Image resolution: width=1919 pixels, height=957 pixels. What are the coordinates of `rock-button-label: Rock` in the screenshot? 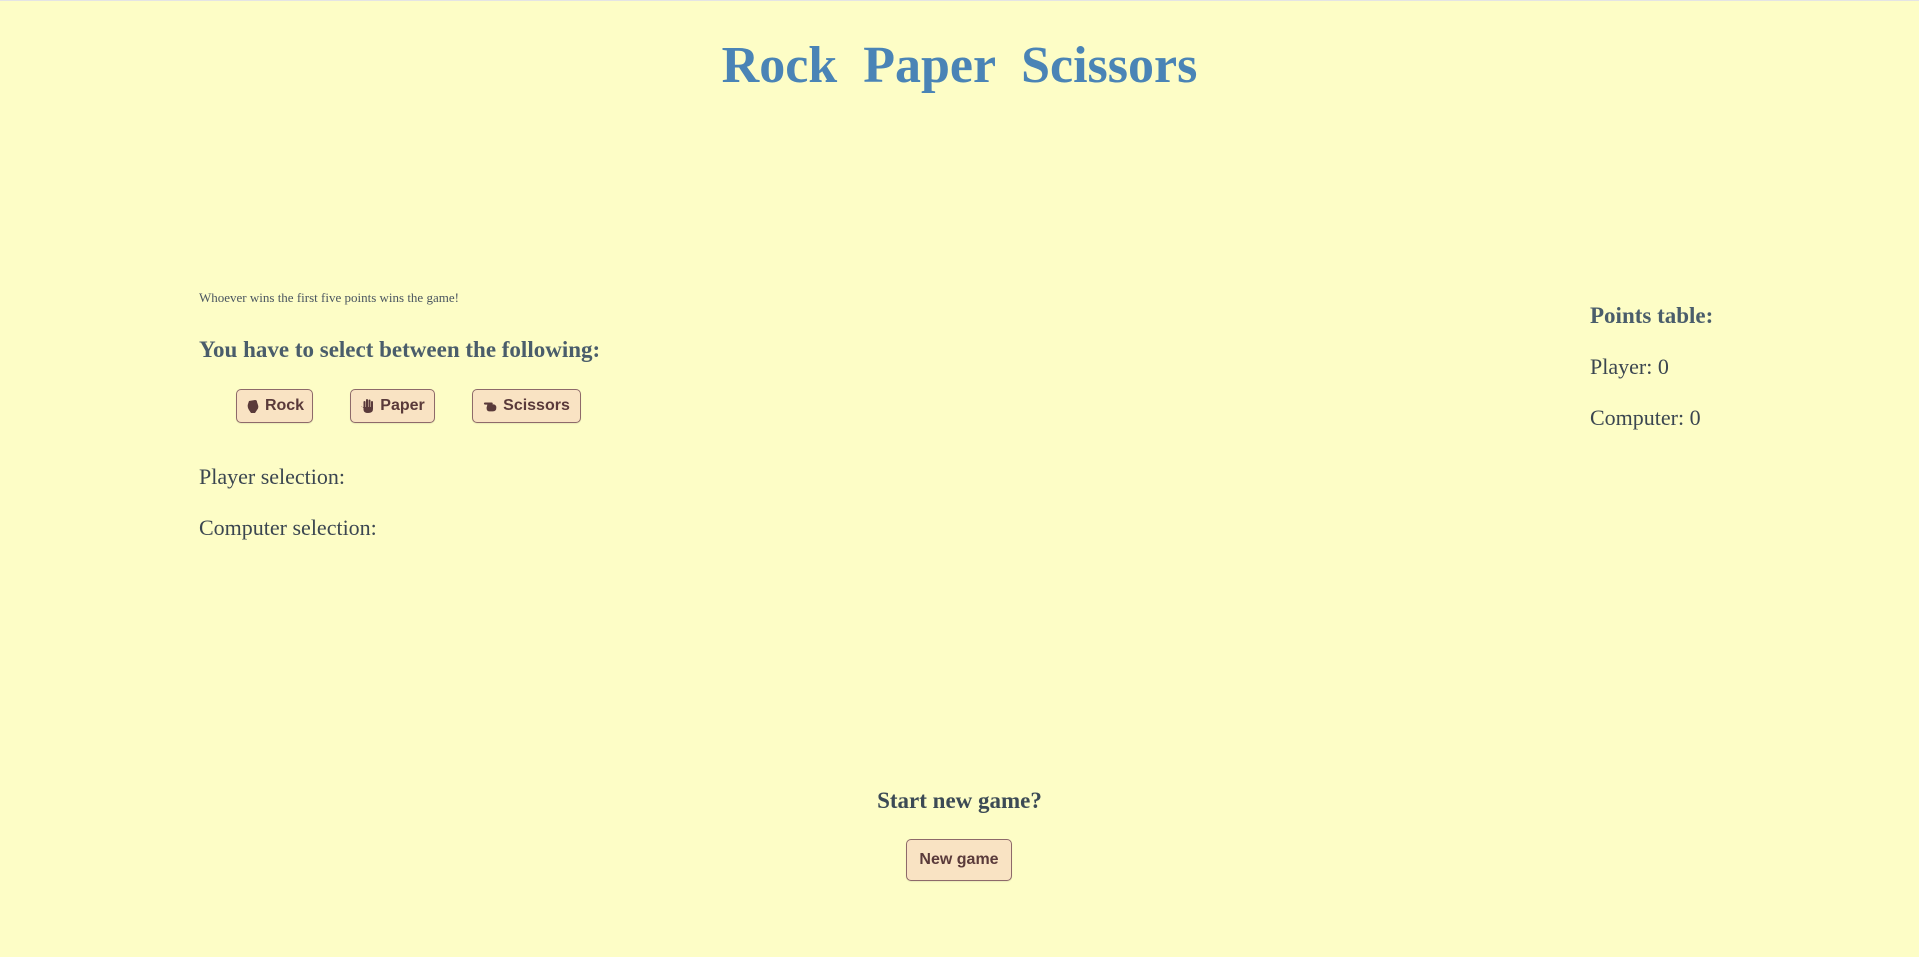 It's located at (284, 405).